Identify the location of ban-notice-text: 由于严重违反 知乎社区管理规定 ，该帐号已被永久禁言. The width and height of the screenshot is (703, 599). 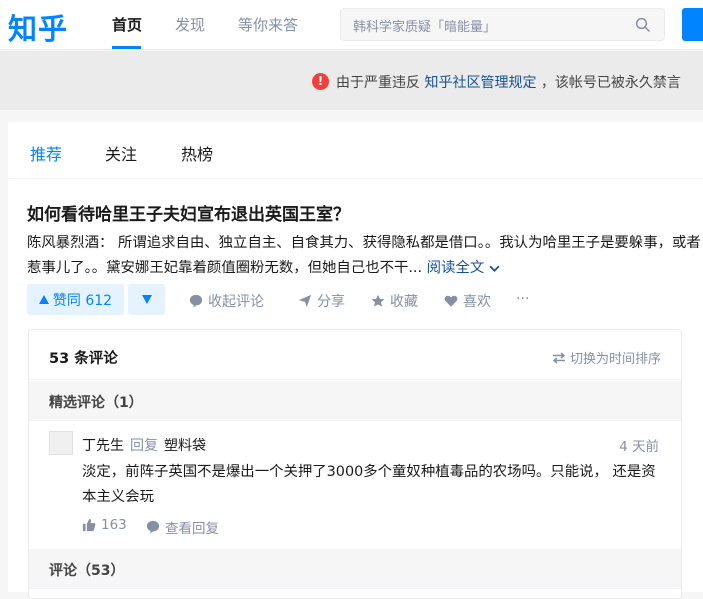
(508, 83).